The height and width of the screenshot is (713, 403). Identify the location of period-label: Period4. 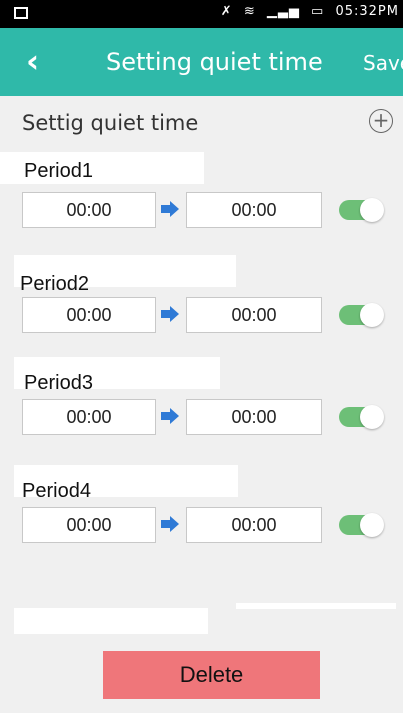
(56, 491).